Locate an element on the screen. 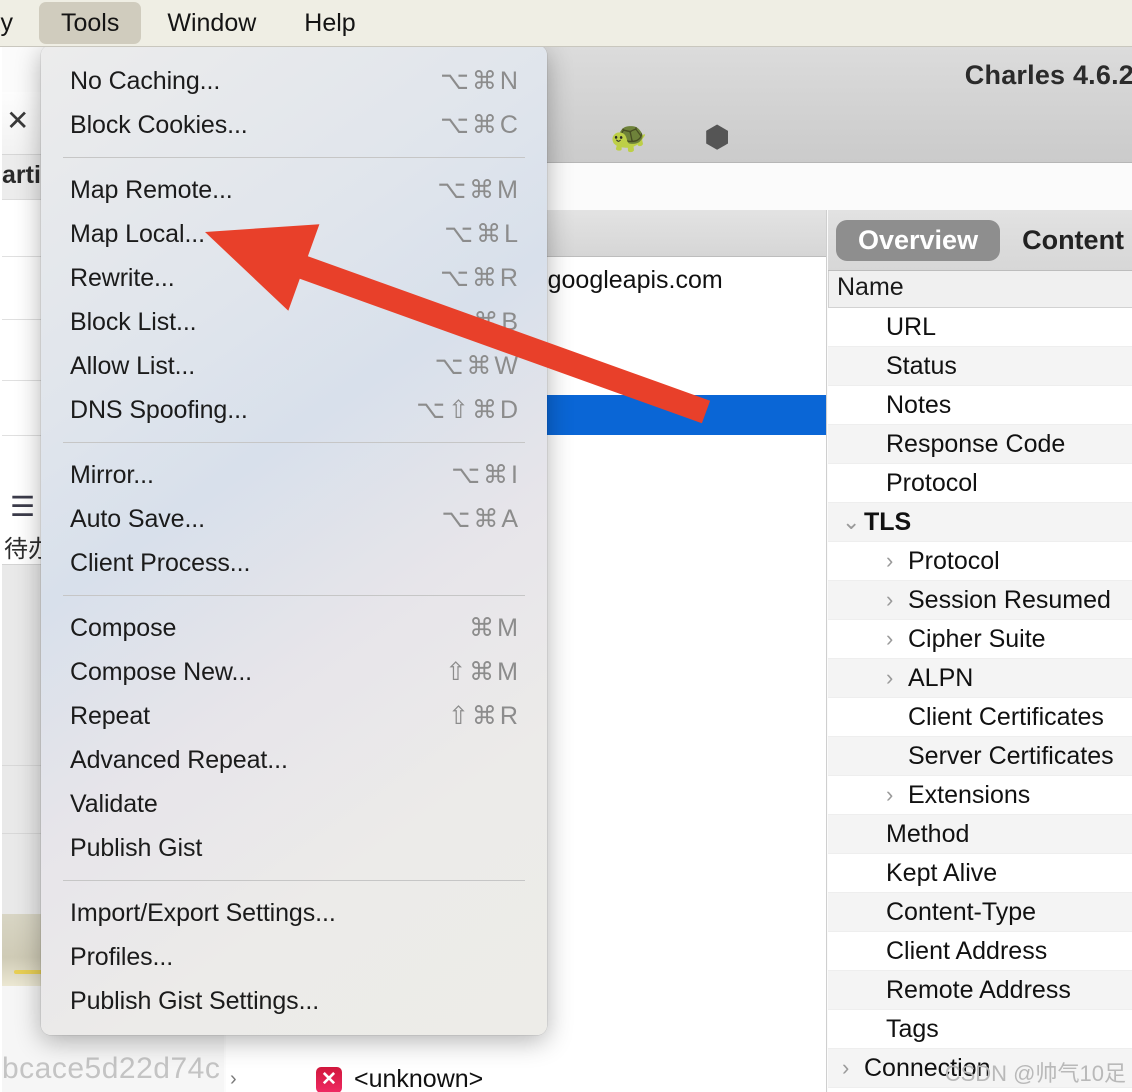  menu-item: Block Cookies... ⌥⌘C is located at coordinates (294, 125).